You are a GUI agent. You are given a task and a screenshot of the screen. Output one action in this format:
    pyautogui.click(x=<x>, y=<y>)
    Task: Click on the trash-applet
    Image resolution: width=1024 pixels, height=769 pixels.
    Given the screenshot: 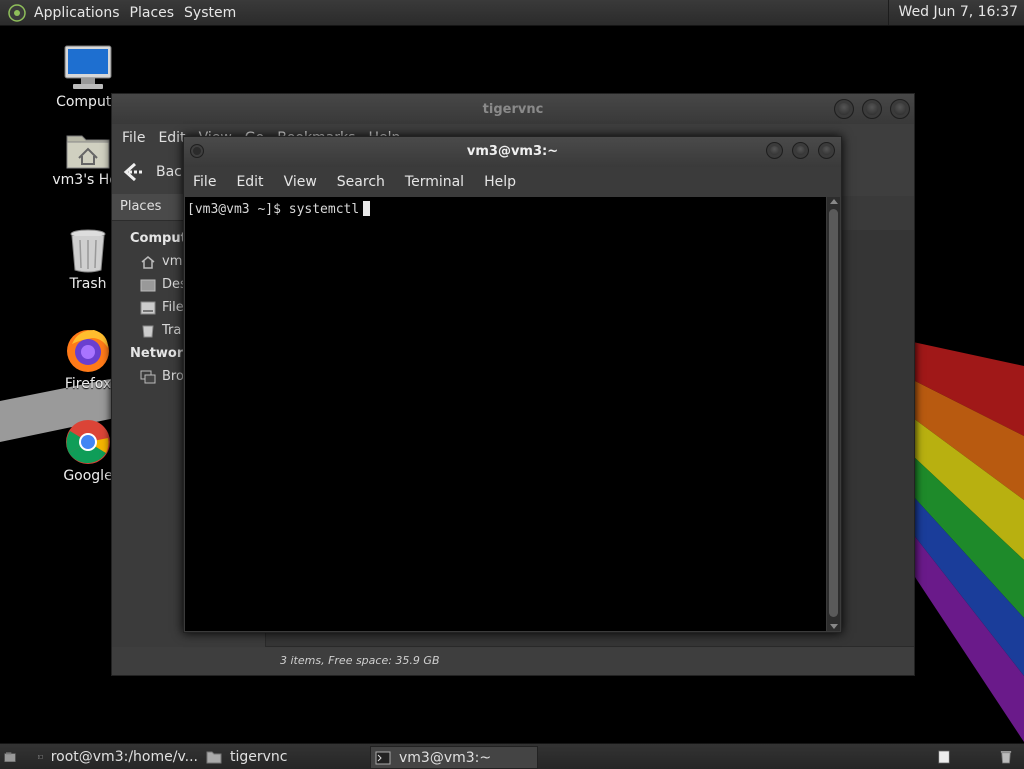 What is the action you would take?
    pyautogui.click(x=1010, y=756)
    